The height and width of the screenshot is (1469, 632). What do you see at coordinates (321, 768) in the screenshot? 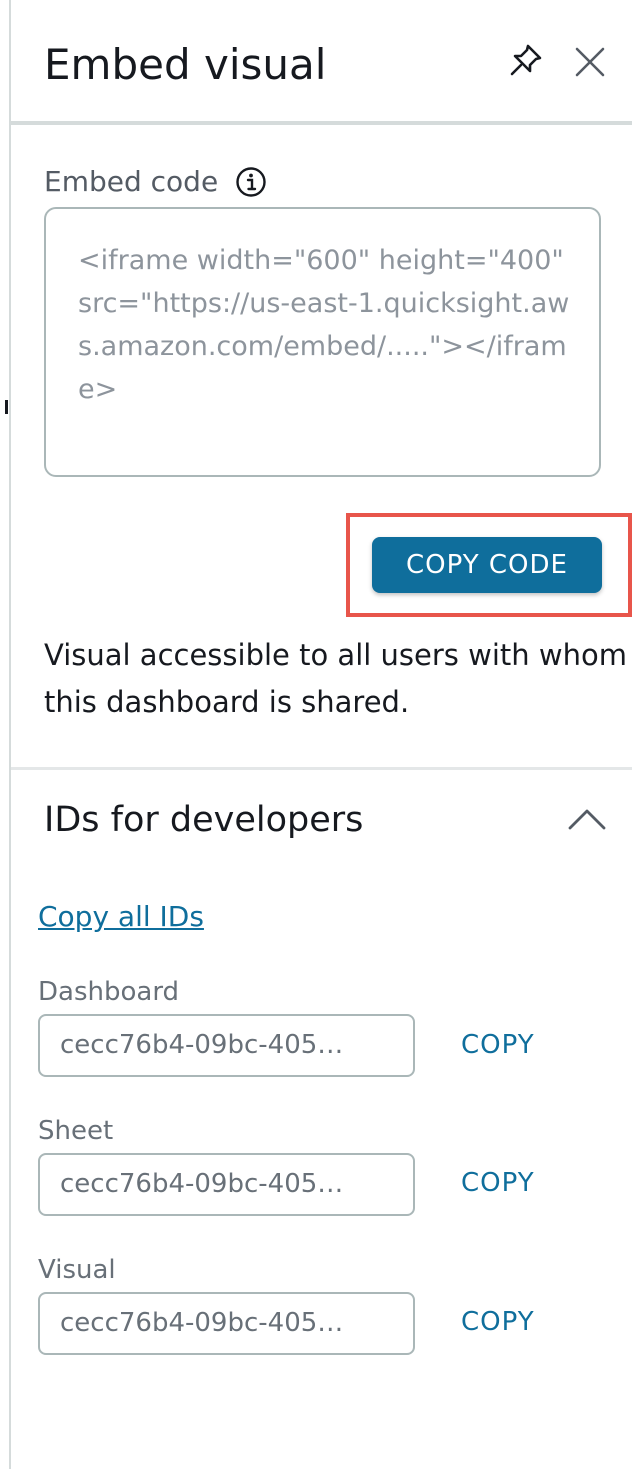
I see `section-divider` at bounding box center [321, 768].